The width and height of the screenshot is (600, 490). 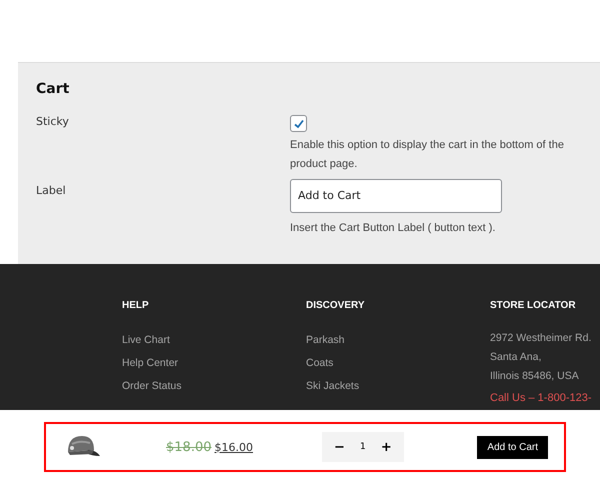 What do you see at coordinates (398, 340) in the screenshot?
I see `footer-link: Parkash` at bounding box center [398, 340].